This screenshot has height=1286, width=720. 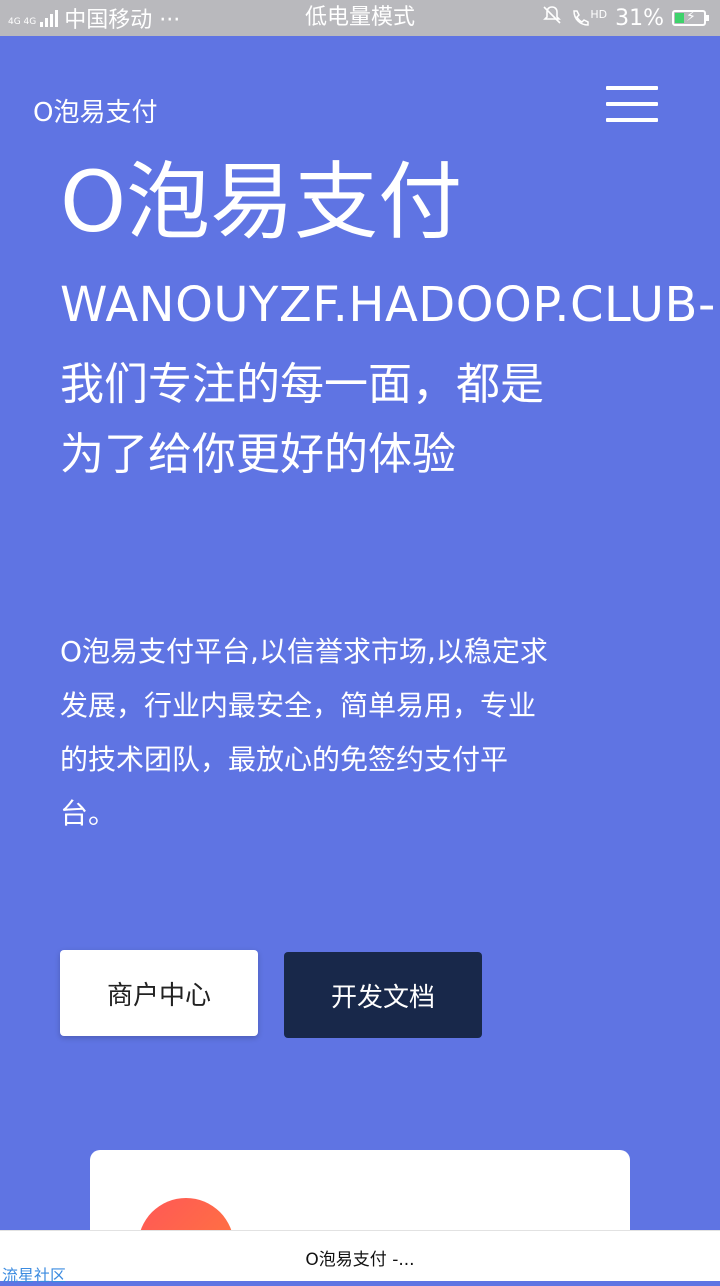 I want to click on network-type: 4G 4G, so click(x=22, y=22).